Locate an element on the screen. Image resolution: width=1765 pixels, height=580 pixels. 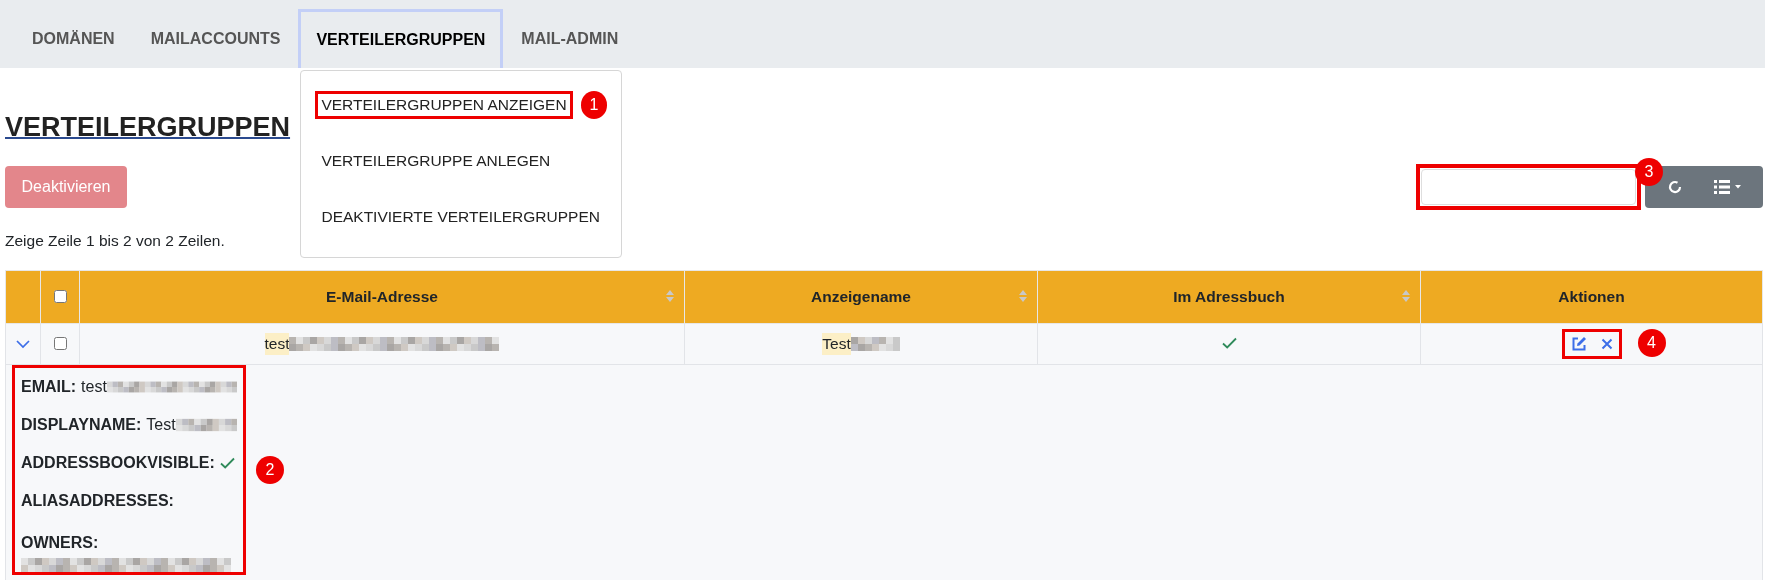
page-title: VERTEILERGRUPPEN is located at coordinates (148, 127).